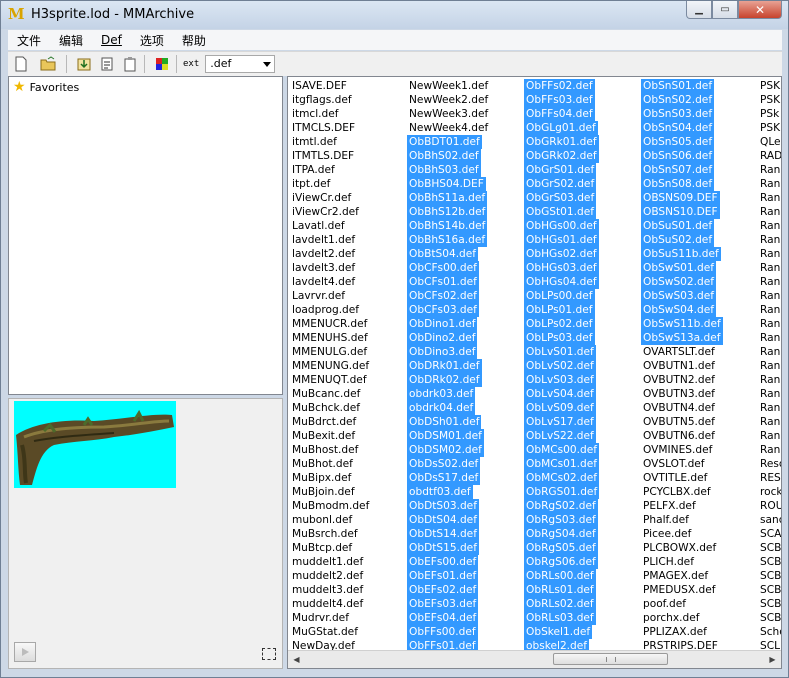 The width and height of the screenshot is (789, 678). What do you see at coordinates (561, 86) in the screenshot?
I see `list-item: ObFFs02.def` at bounding box center [561, 86].